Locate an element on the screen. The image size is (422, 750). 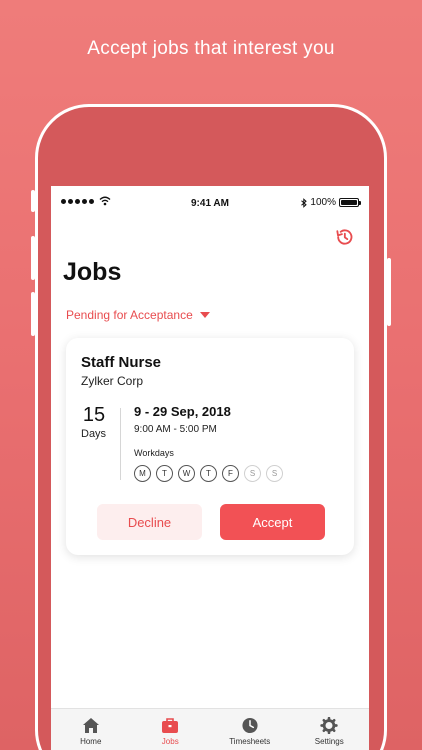
status-filter-dropdown: Pending for Acceptance is located at coordinates (138, 315).